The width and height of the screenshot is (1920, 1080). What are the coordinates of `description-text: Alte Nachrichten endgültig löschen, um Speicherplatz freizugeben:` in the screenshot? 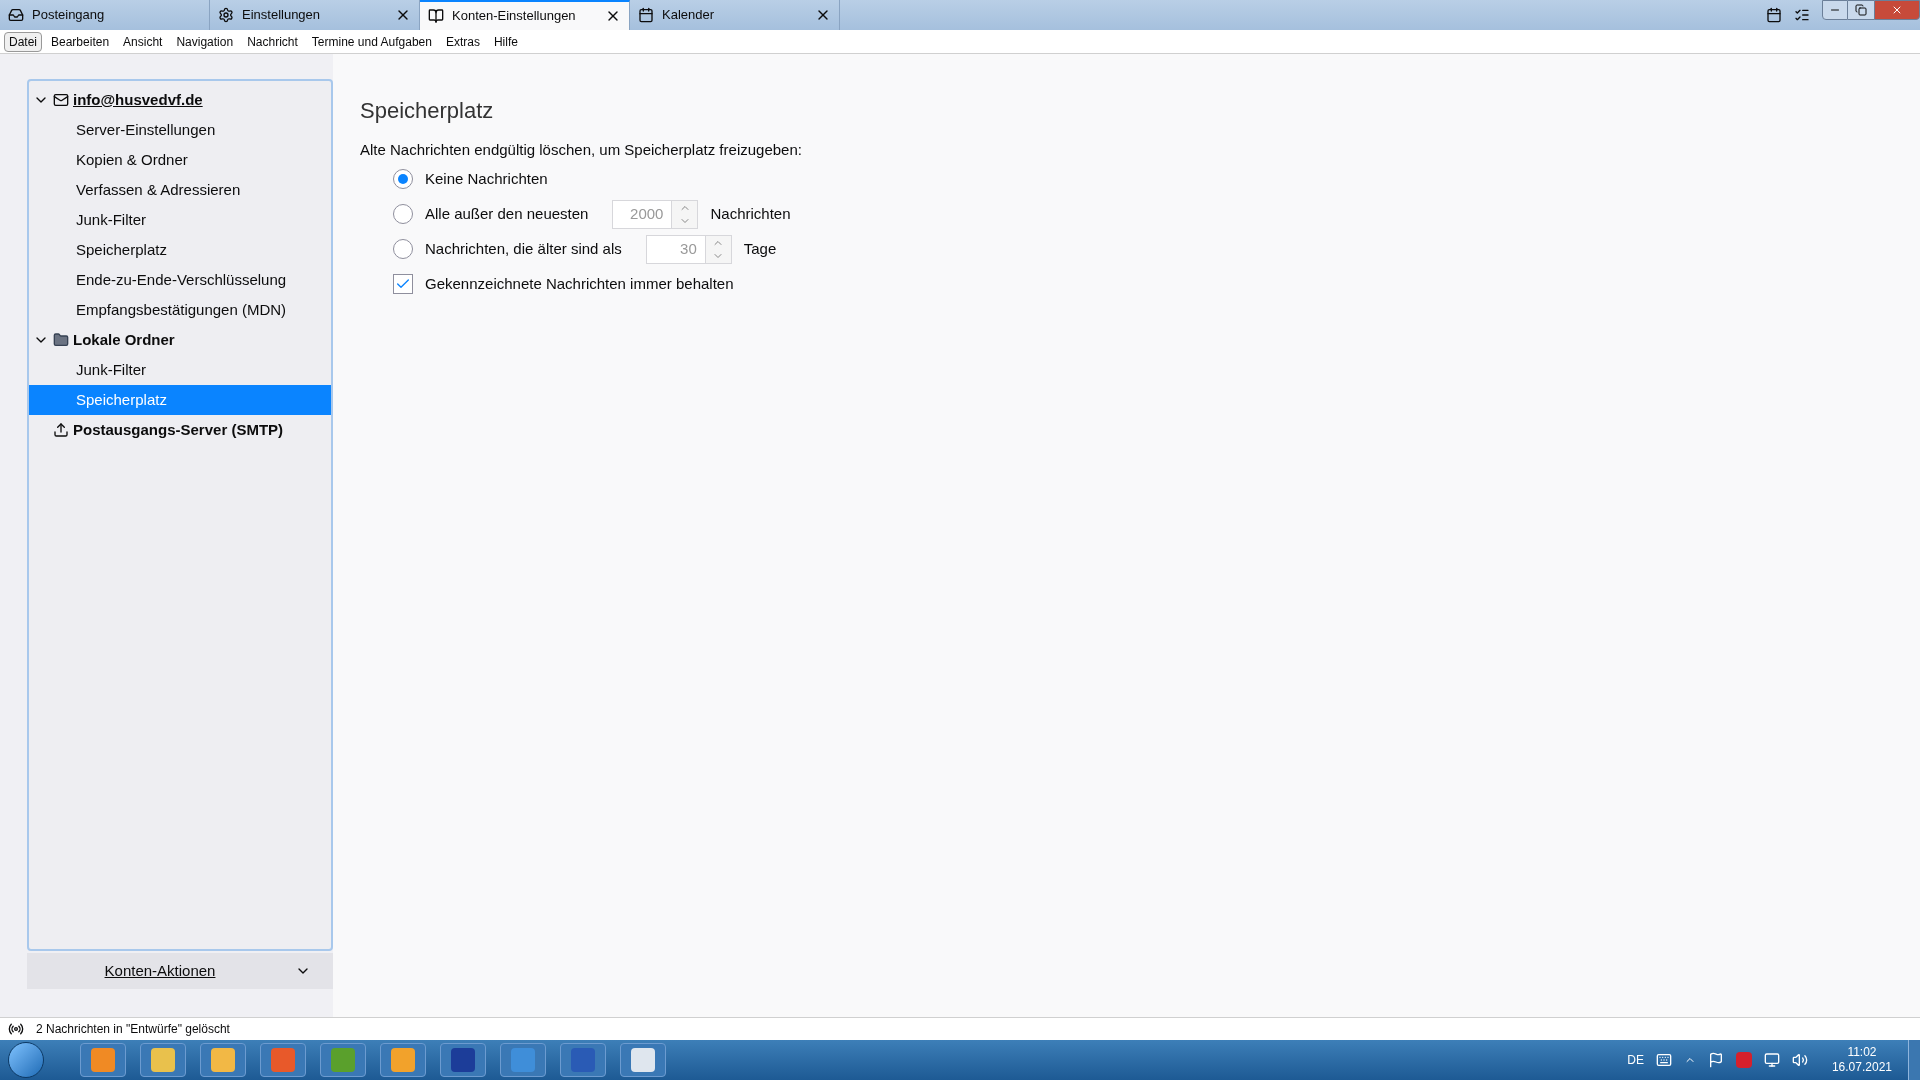 It's located at (581, 150).